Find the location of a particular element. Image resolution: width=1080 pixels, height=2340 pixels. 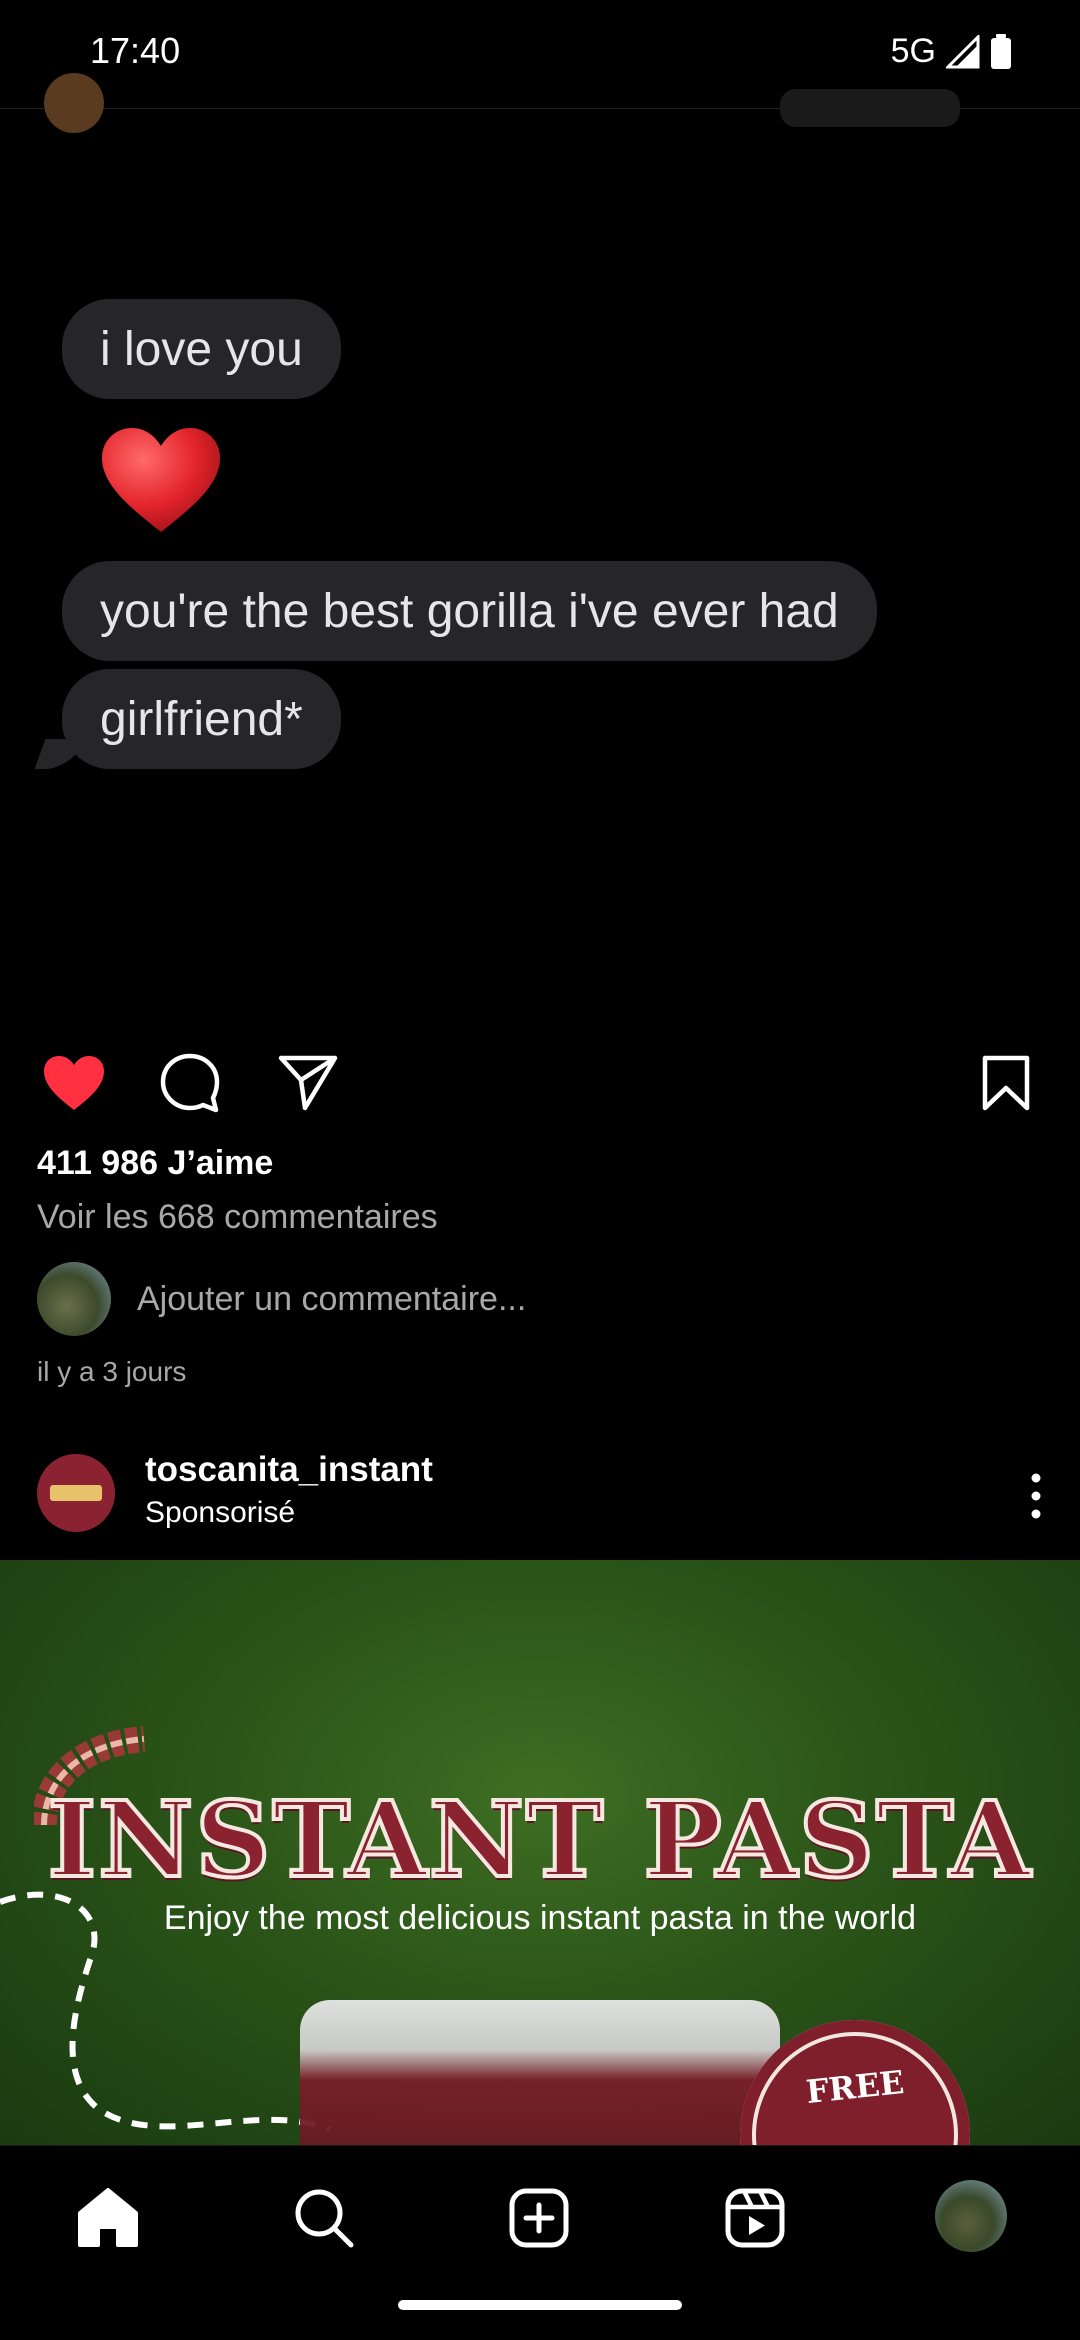

share-button is located at coordinates (308, 1083).